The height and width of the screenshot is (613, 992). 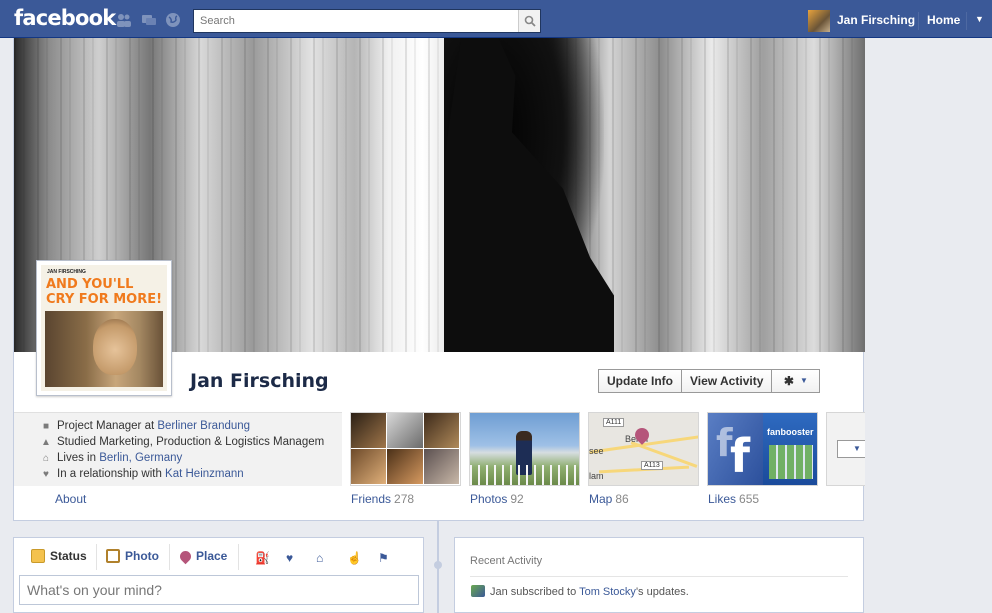 What do you see at coordinates (643, 449) in the screenshot?
I see `map-tile: A111 Berlin see A113 lam` at bounding box center [643, 449].